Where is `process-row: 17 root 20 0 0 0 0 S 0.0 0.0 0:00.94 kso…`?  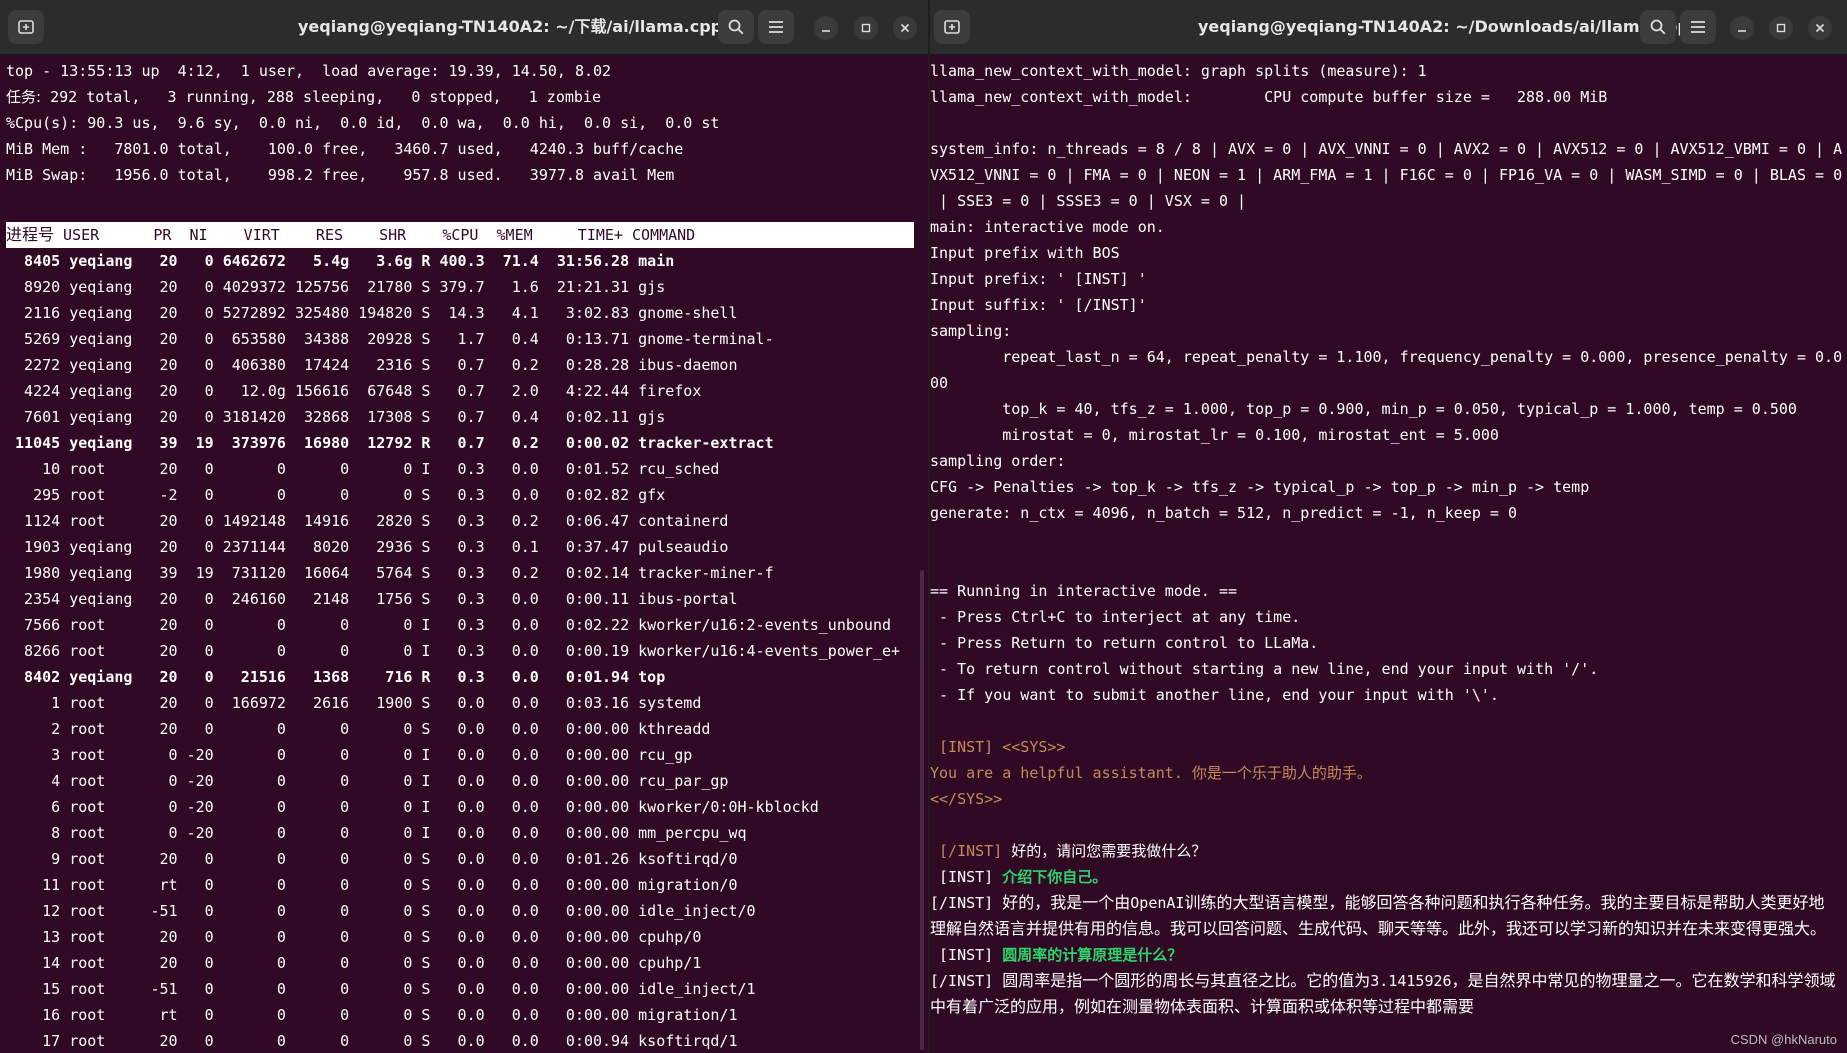
process-row: 17 root 20 0 0 0 0 S 0.0 0.0 0:00.94 kso… is located at coordinates (372, 1041).